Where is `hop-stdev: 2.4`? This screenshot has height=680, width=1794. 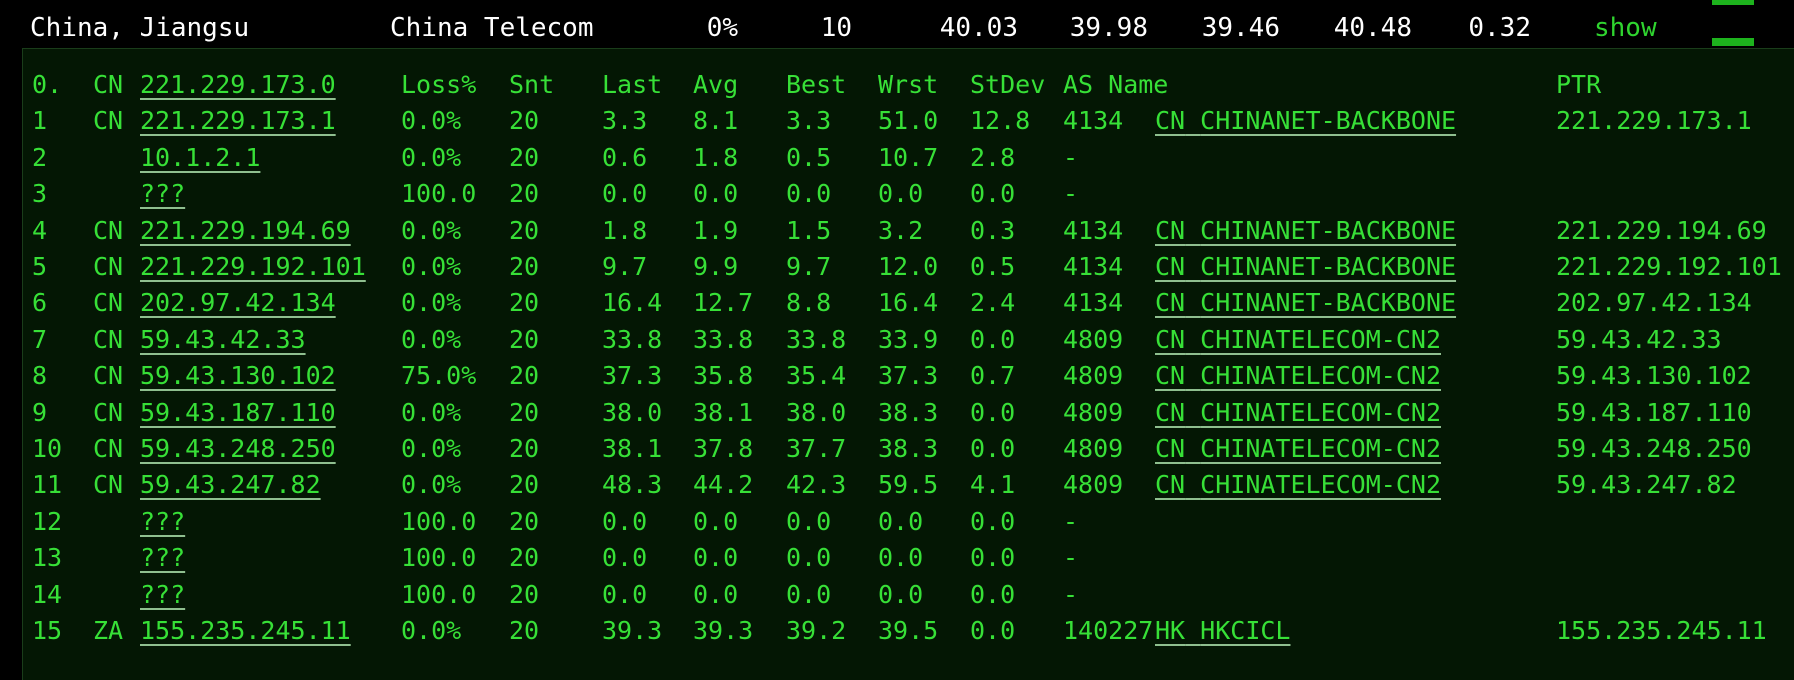 hop-stdev: 2.4 is located at coordinates (993, 303).